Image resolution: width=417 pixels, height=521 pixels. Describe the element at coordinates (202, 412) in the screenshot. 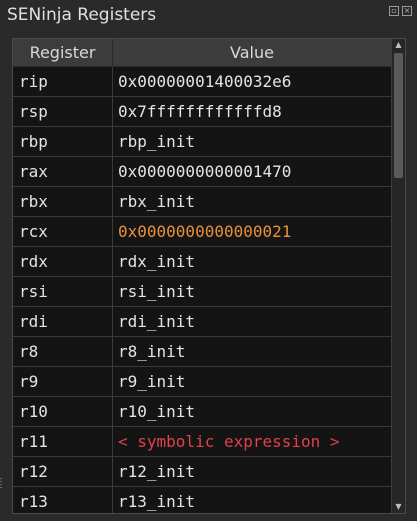

I see `table-row: r10 r10_init` at that location.